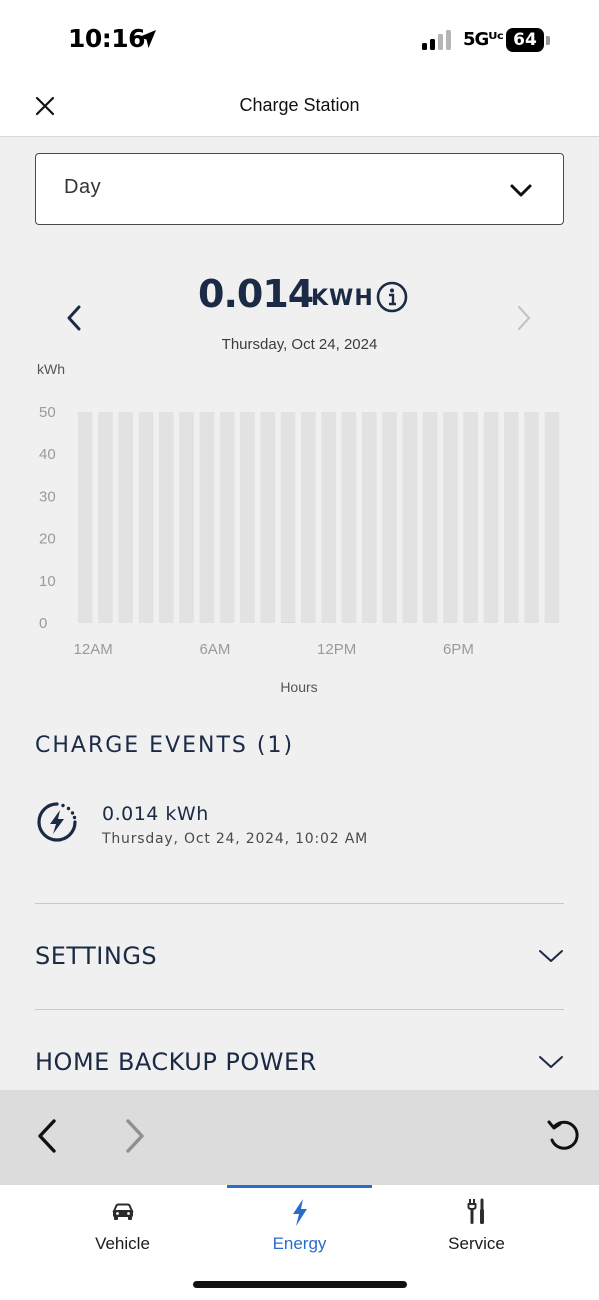  I want to click on forward-arrow-icon, so click(135, 1136).